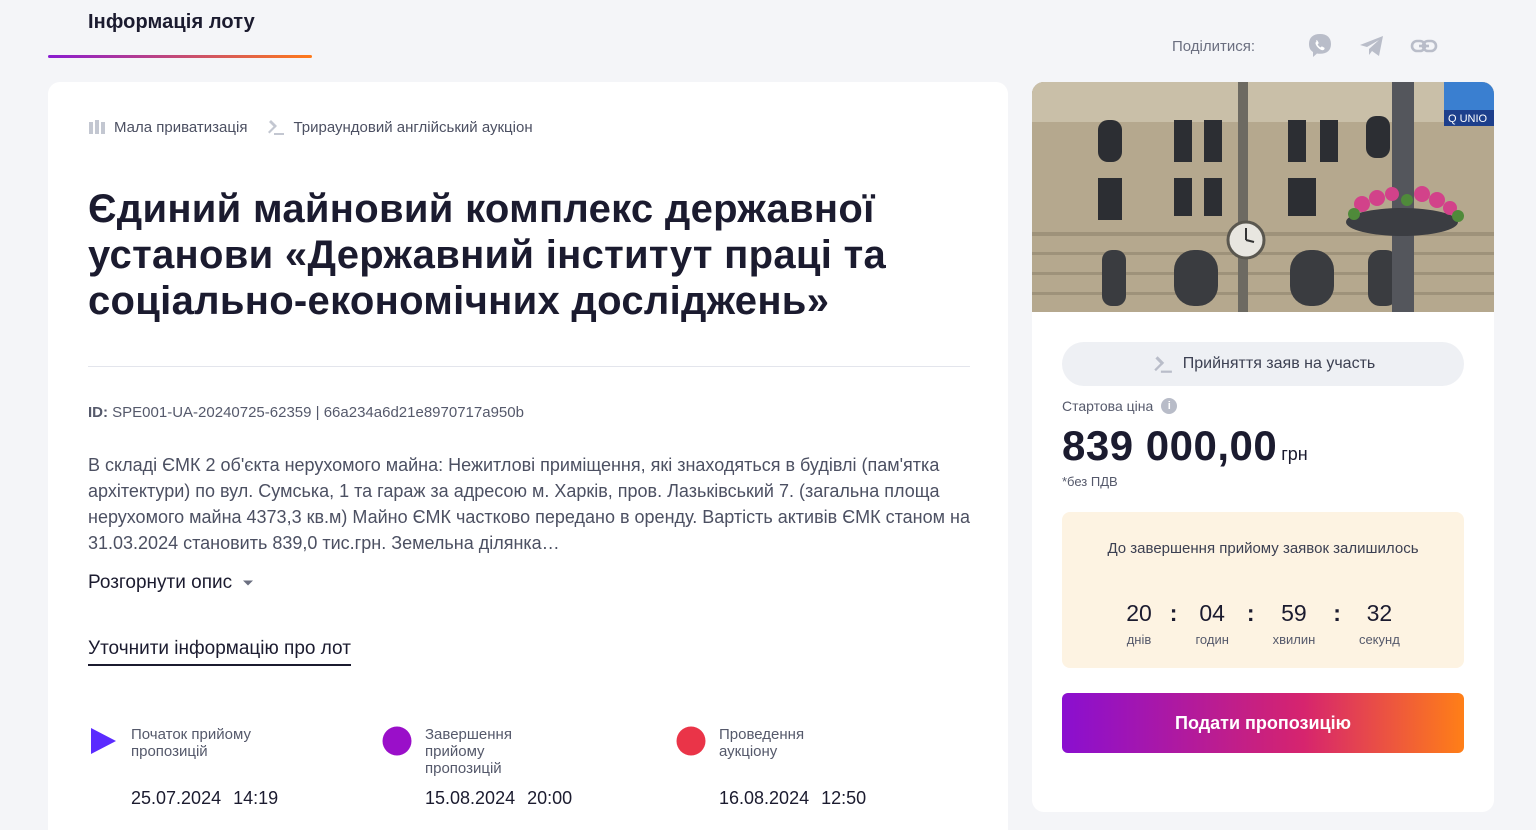 This screenshot has height=830, width=1536. What do you see at coordinates (470, 798) in the screenshot?
I see `timeline-date: 15.08.2024` at bounding box center [470, 798].